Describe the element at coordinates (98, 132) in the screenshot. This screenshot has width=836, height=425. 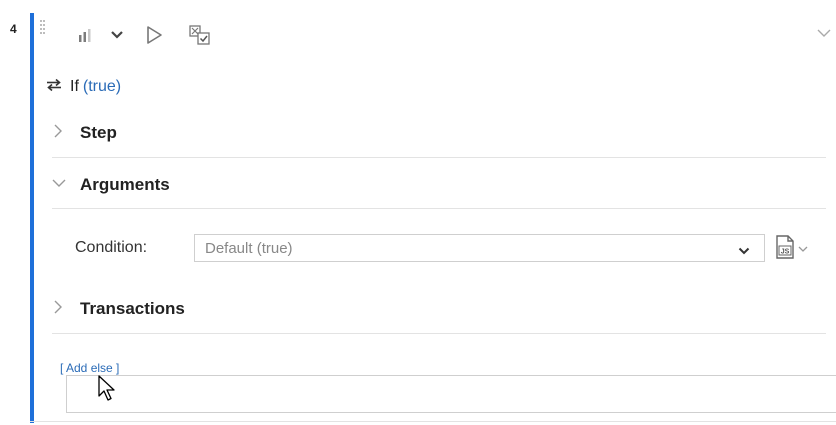
I see `section-step-title: Step` at that location.